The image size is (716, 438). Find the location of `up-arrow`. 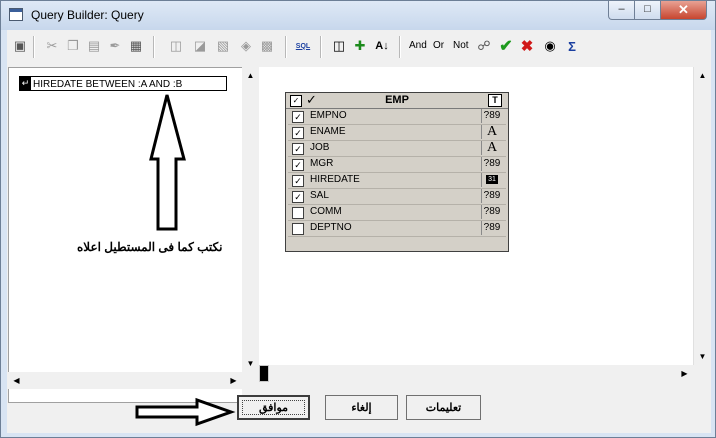

up-arrow is located at coordinates (167, 162).